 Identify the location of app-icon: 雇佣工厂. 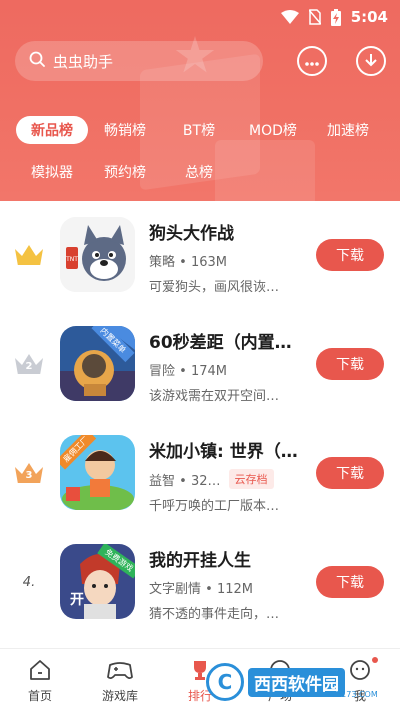
(97, 472).